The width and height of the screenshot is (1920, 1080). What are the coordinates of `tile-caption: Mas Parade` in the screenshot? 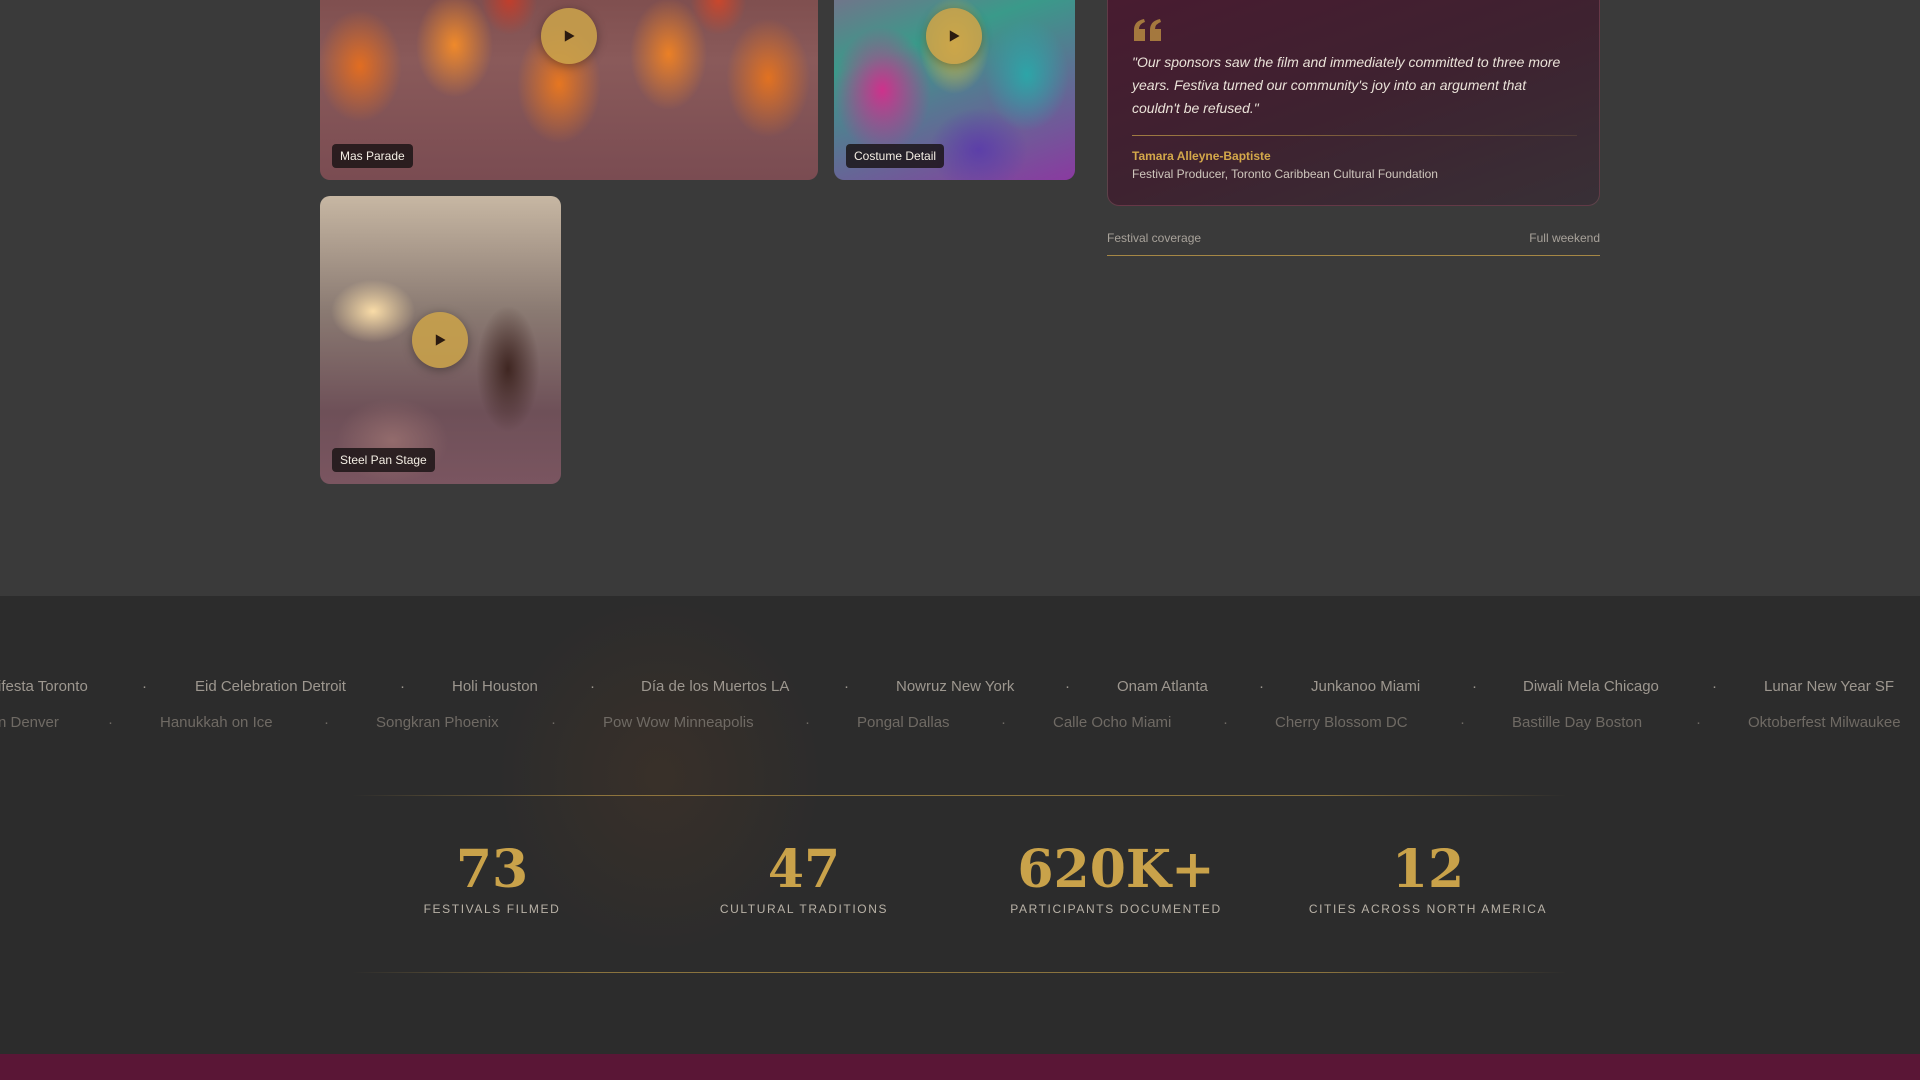 It's located at (372, 156).